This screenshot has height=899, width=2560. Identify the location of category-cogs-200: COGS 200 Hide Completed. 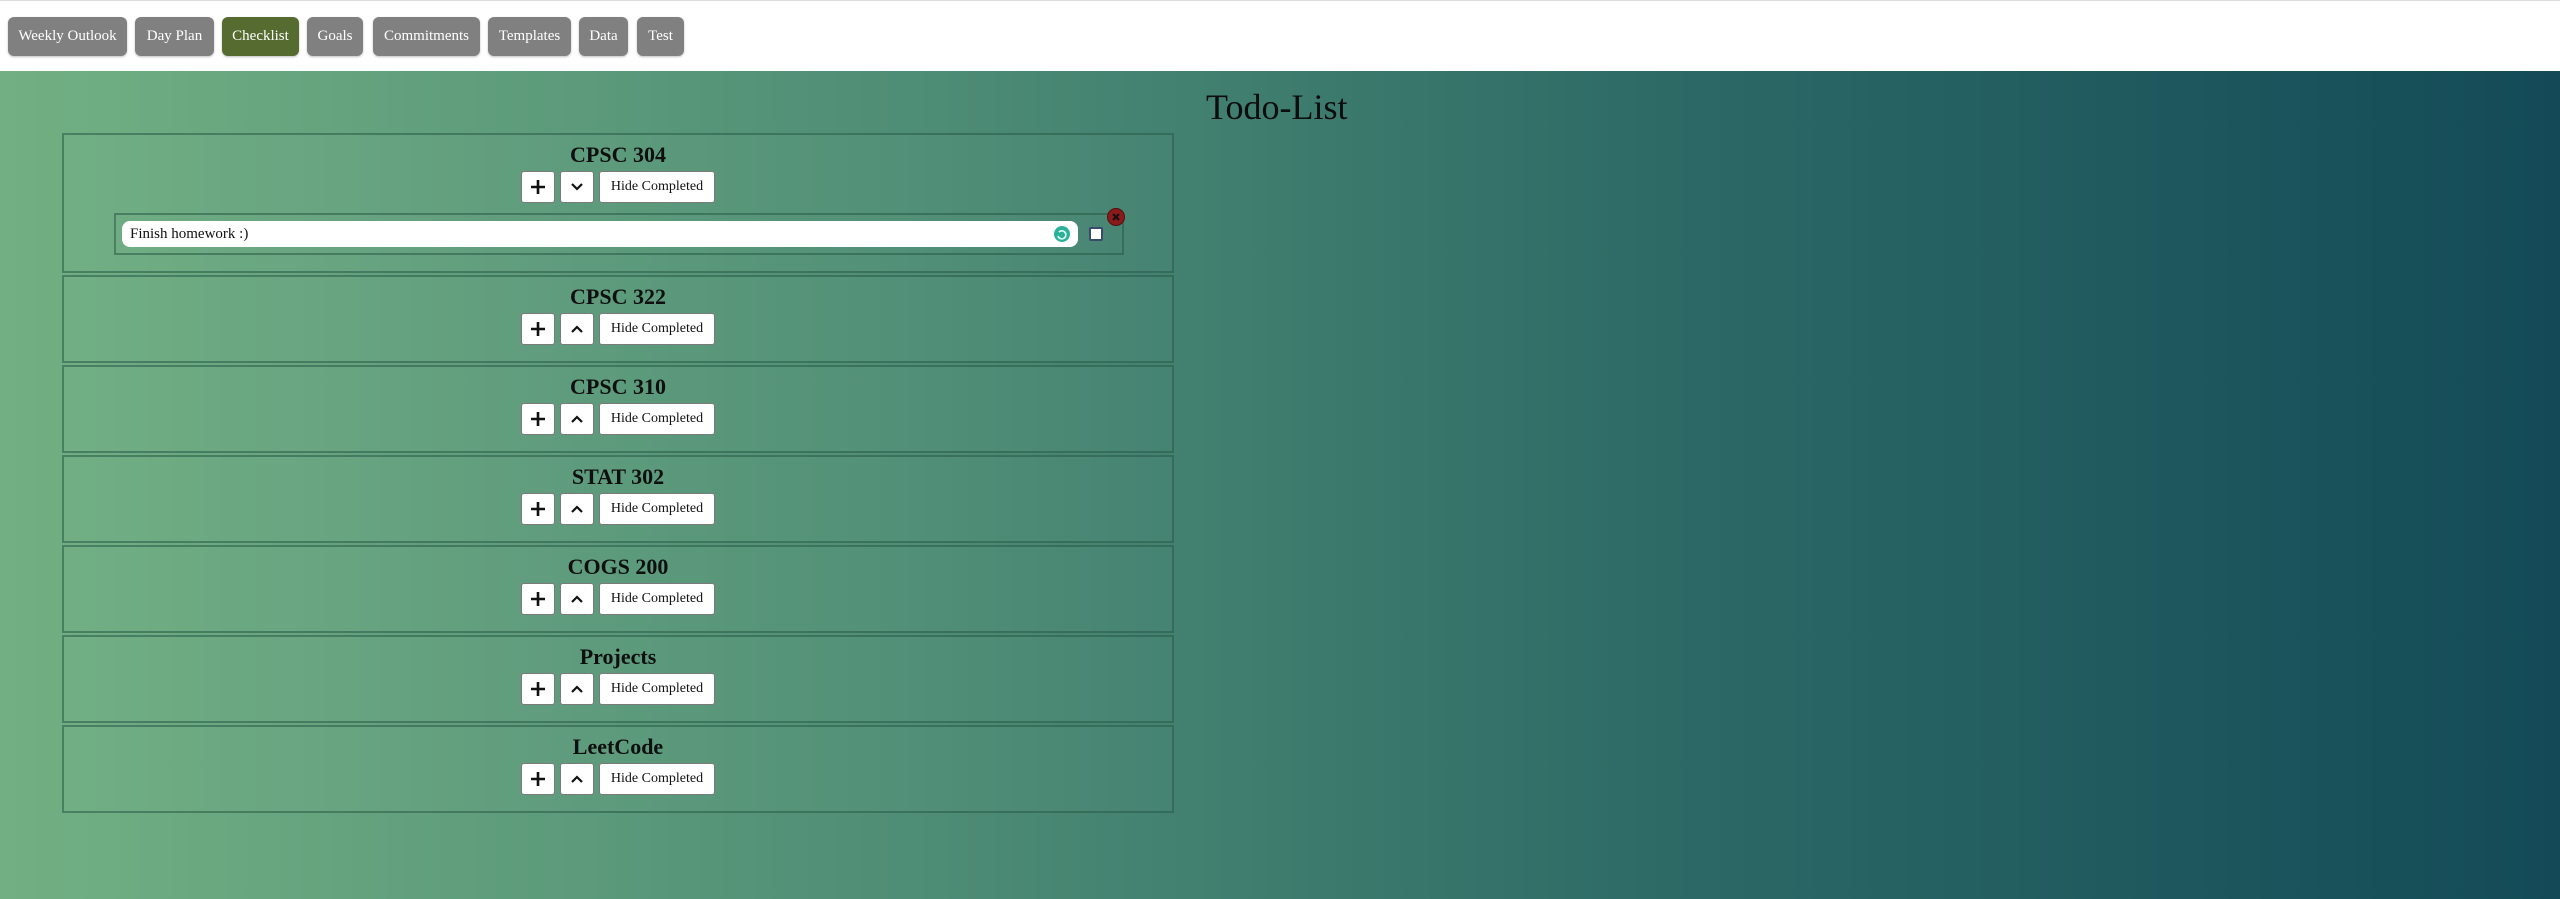
(618, 589).